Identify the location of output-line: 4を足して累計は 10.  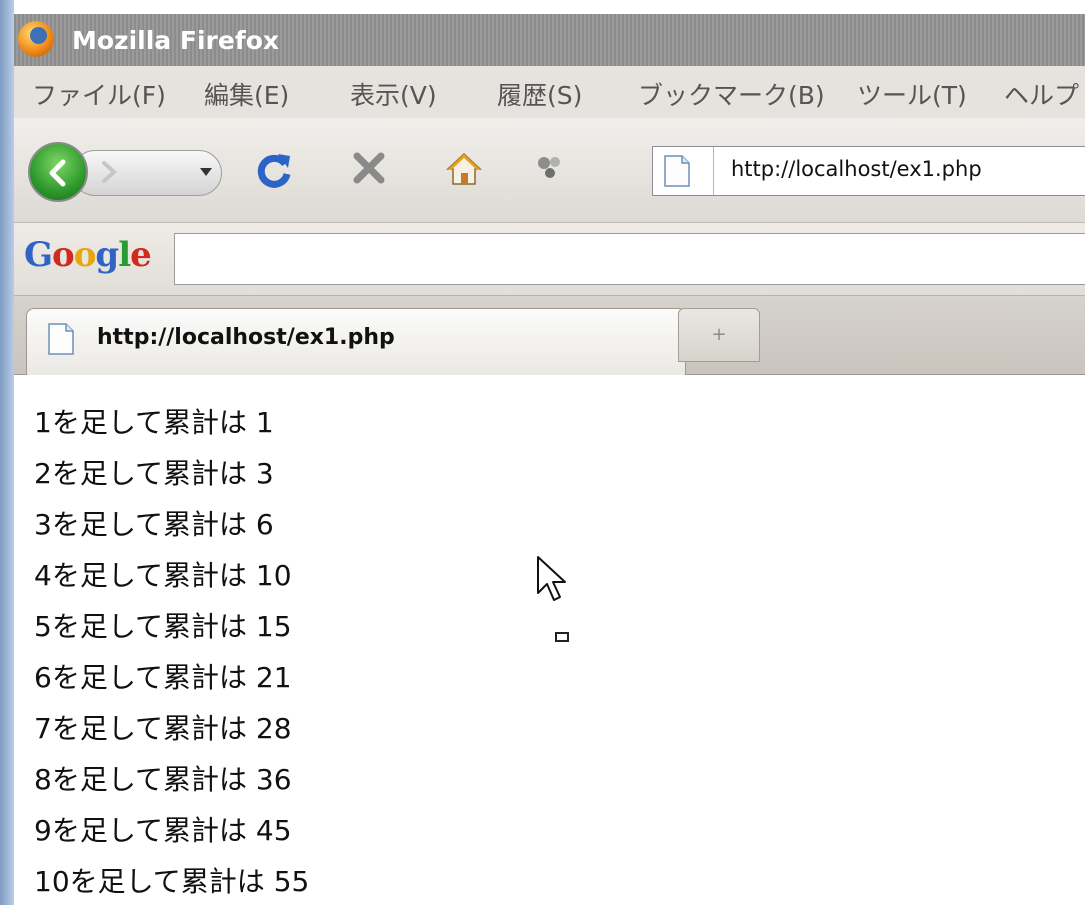
(163, 575).